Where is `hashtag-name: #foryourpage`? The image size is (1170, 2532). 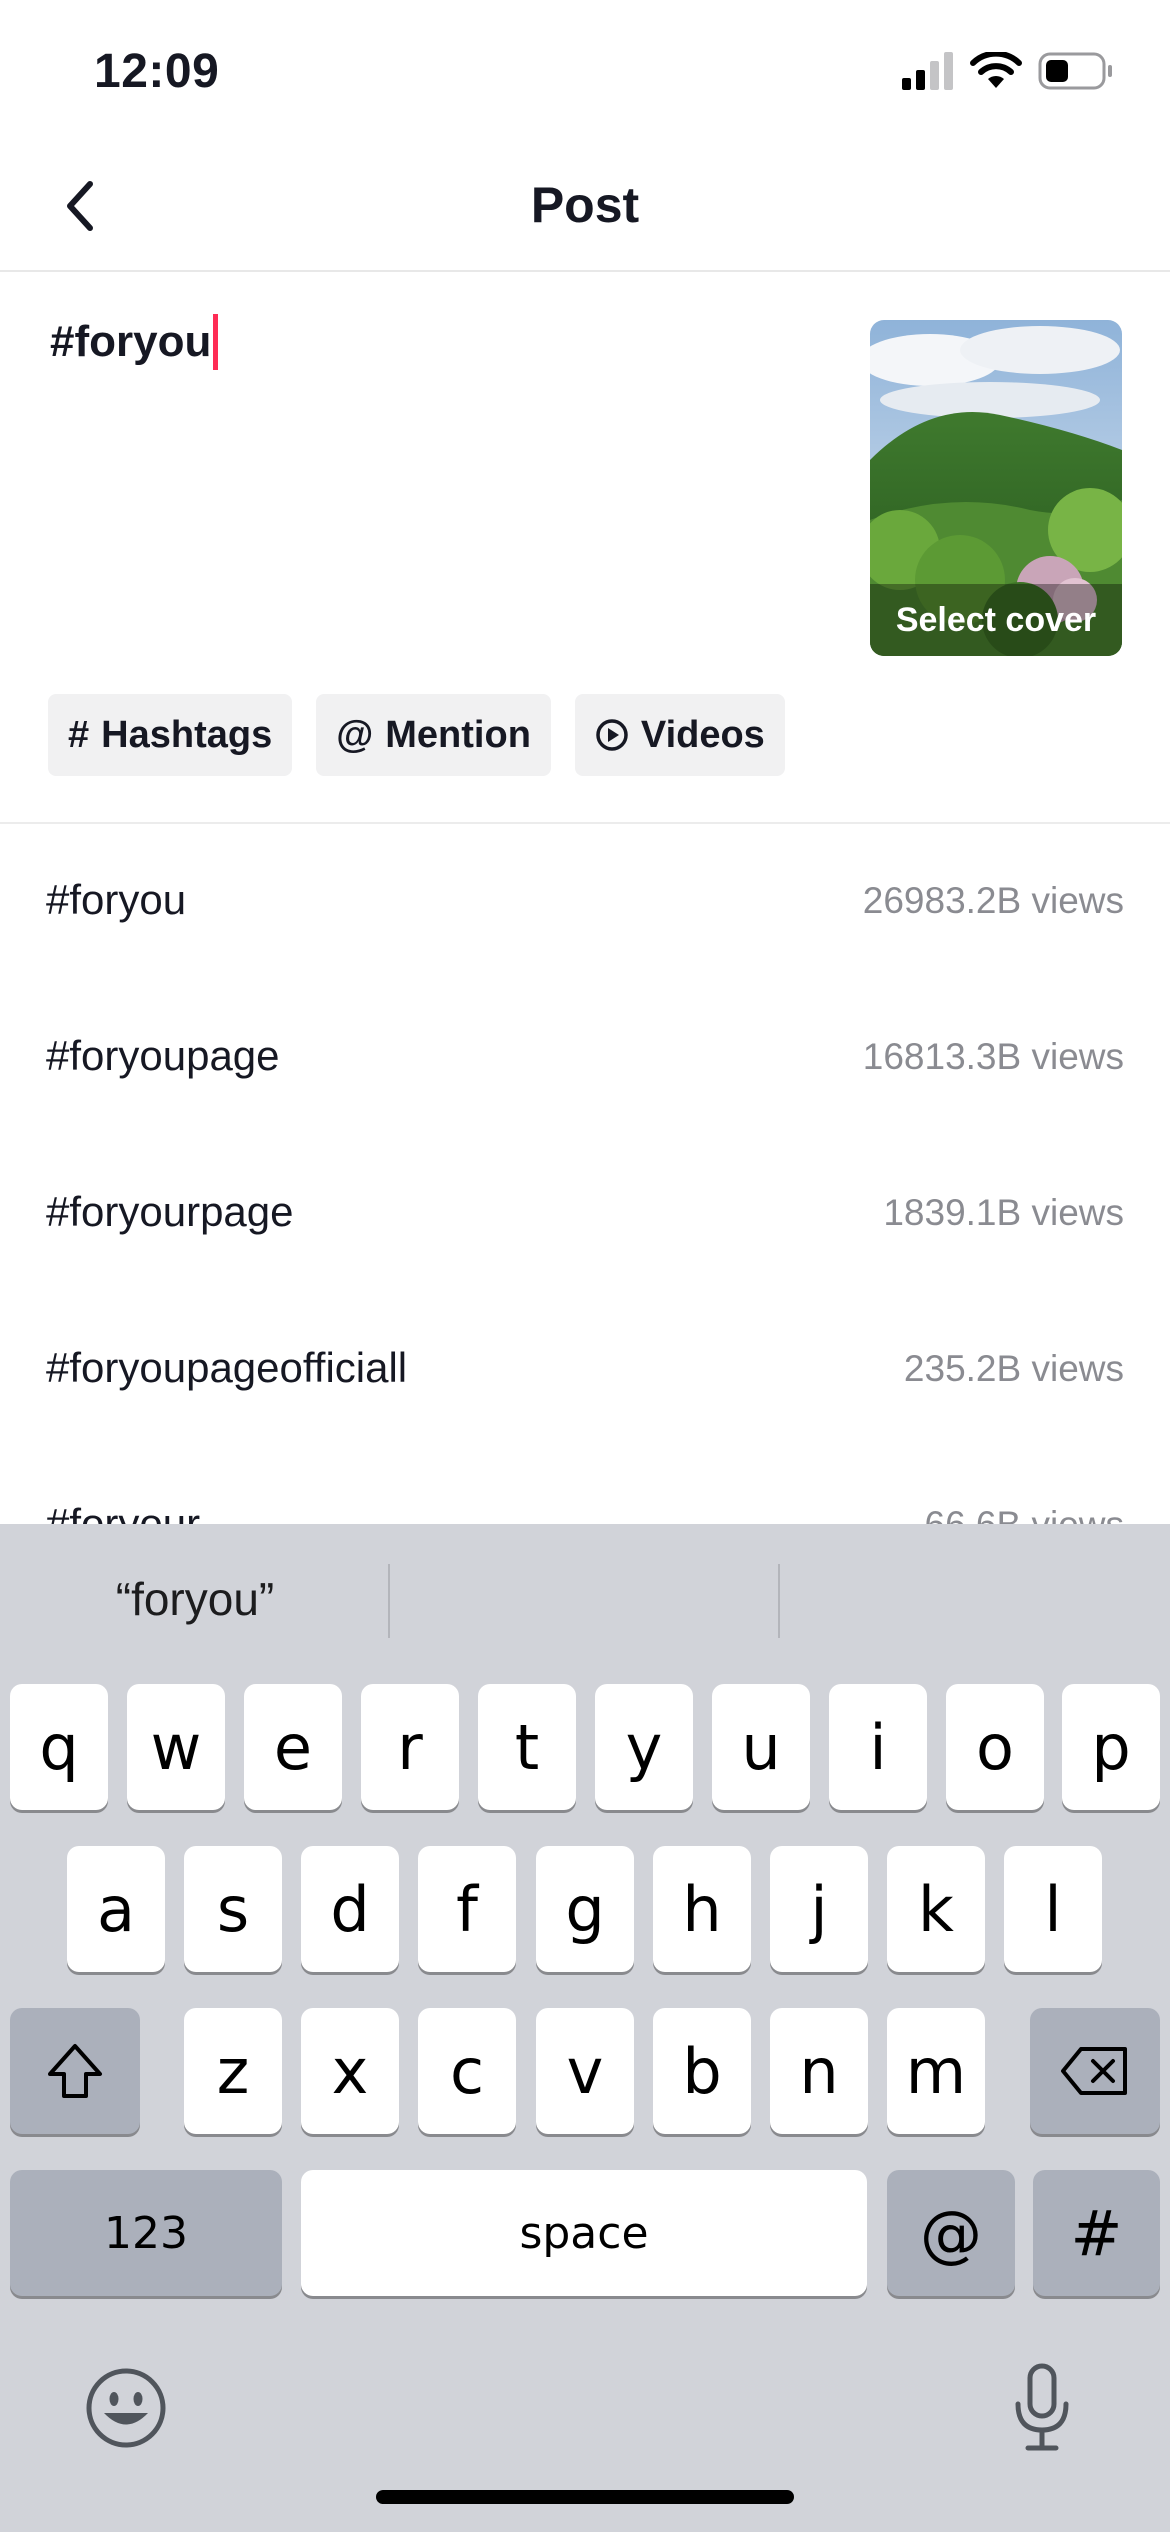 hashtag-name: #foryourpage is located at coordinates (170, 1211).